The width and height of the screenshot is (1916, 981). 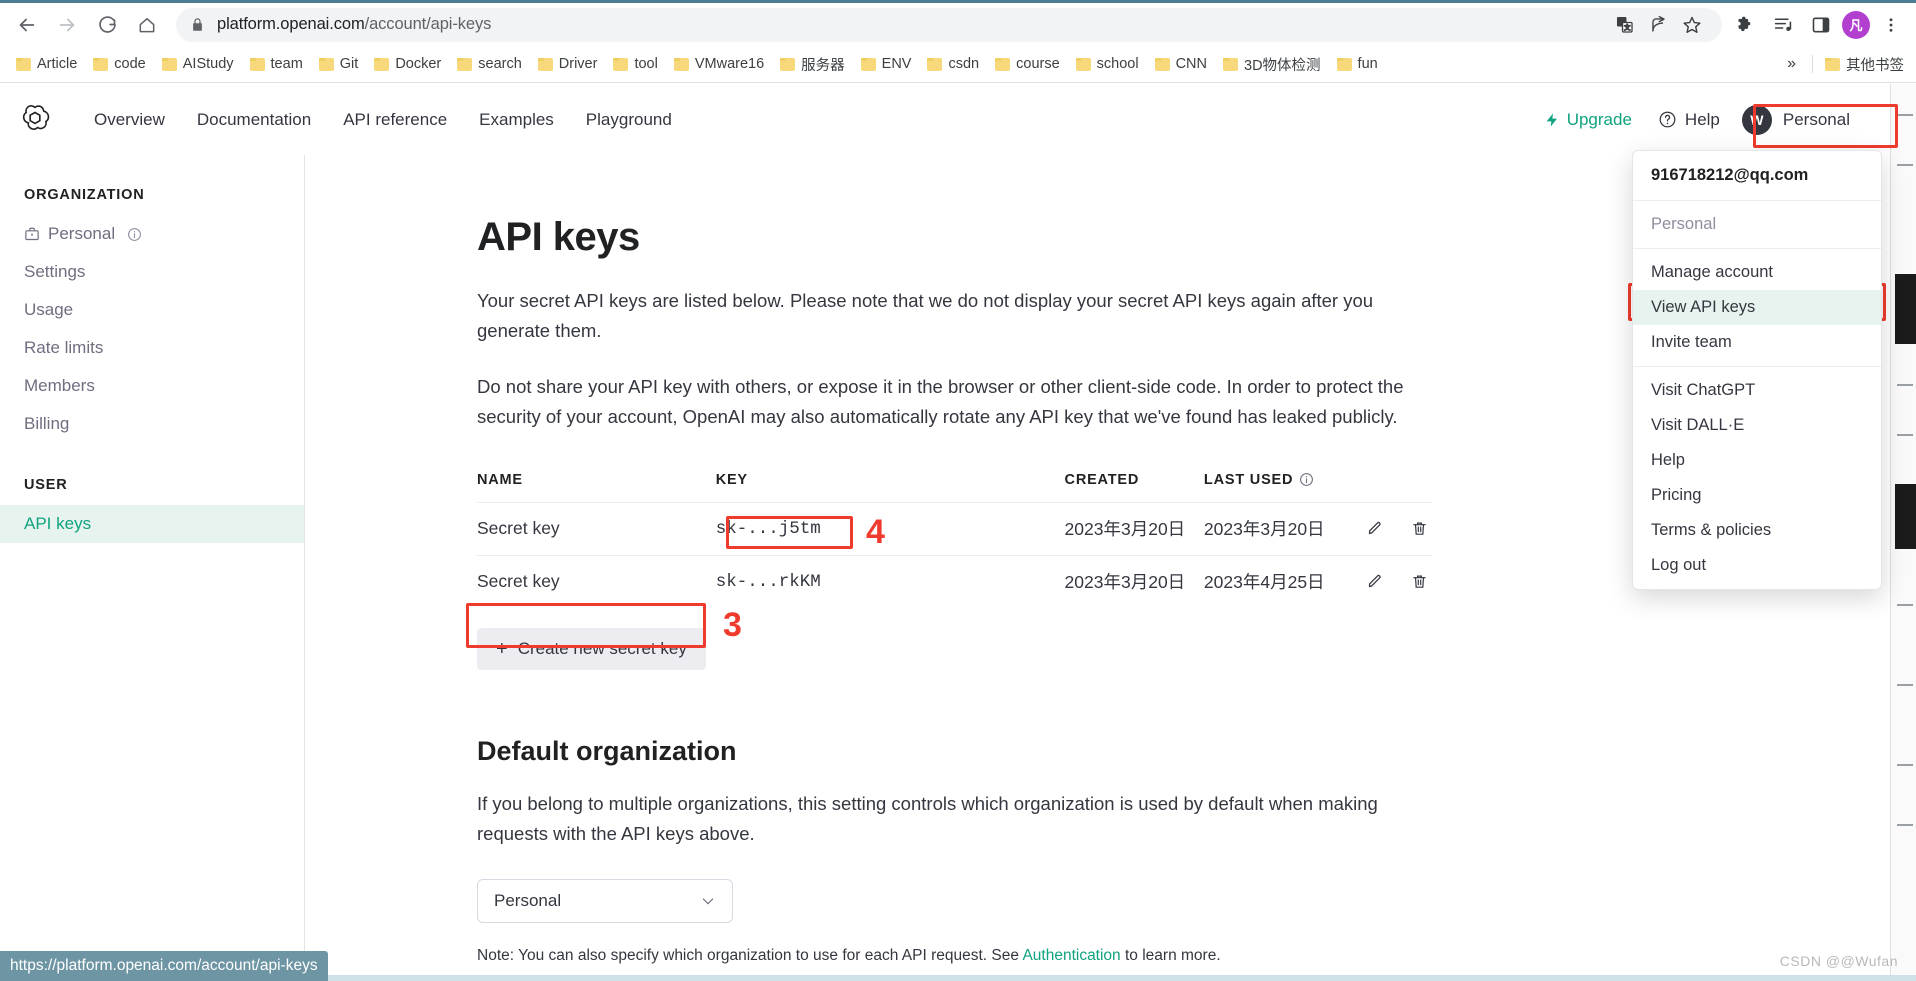 I want to click on background-window-sliver, so click(x=1903, y=532).